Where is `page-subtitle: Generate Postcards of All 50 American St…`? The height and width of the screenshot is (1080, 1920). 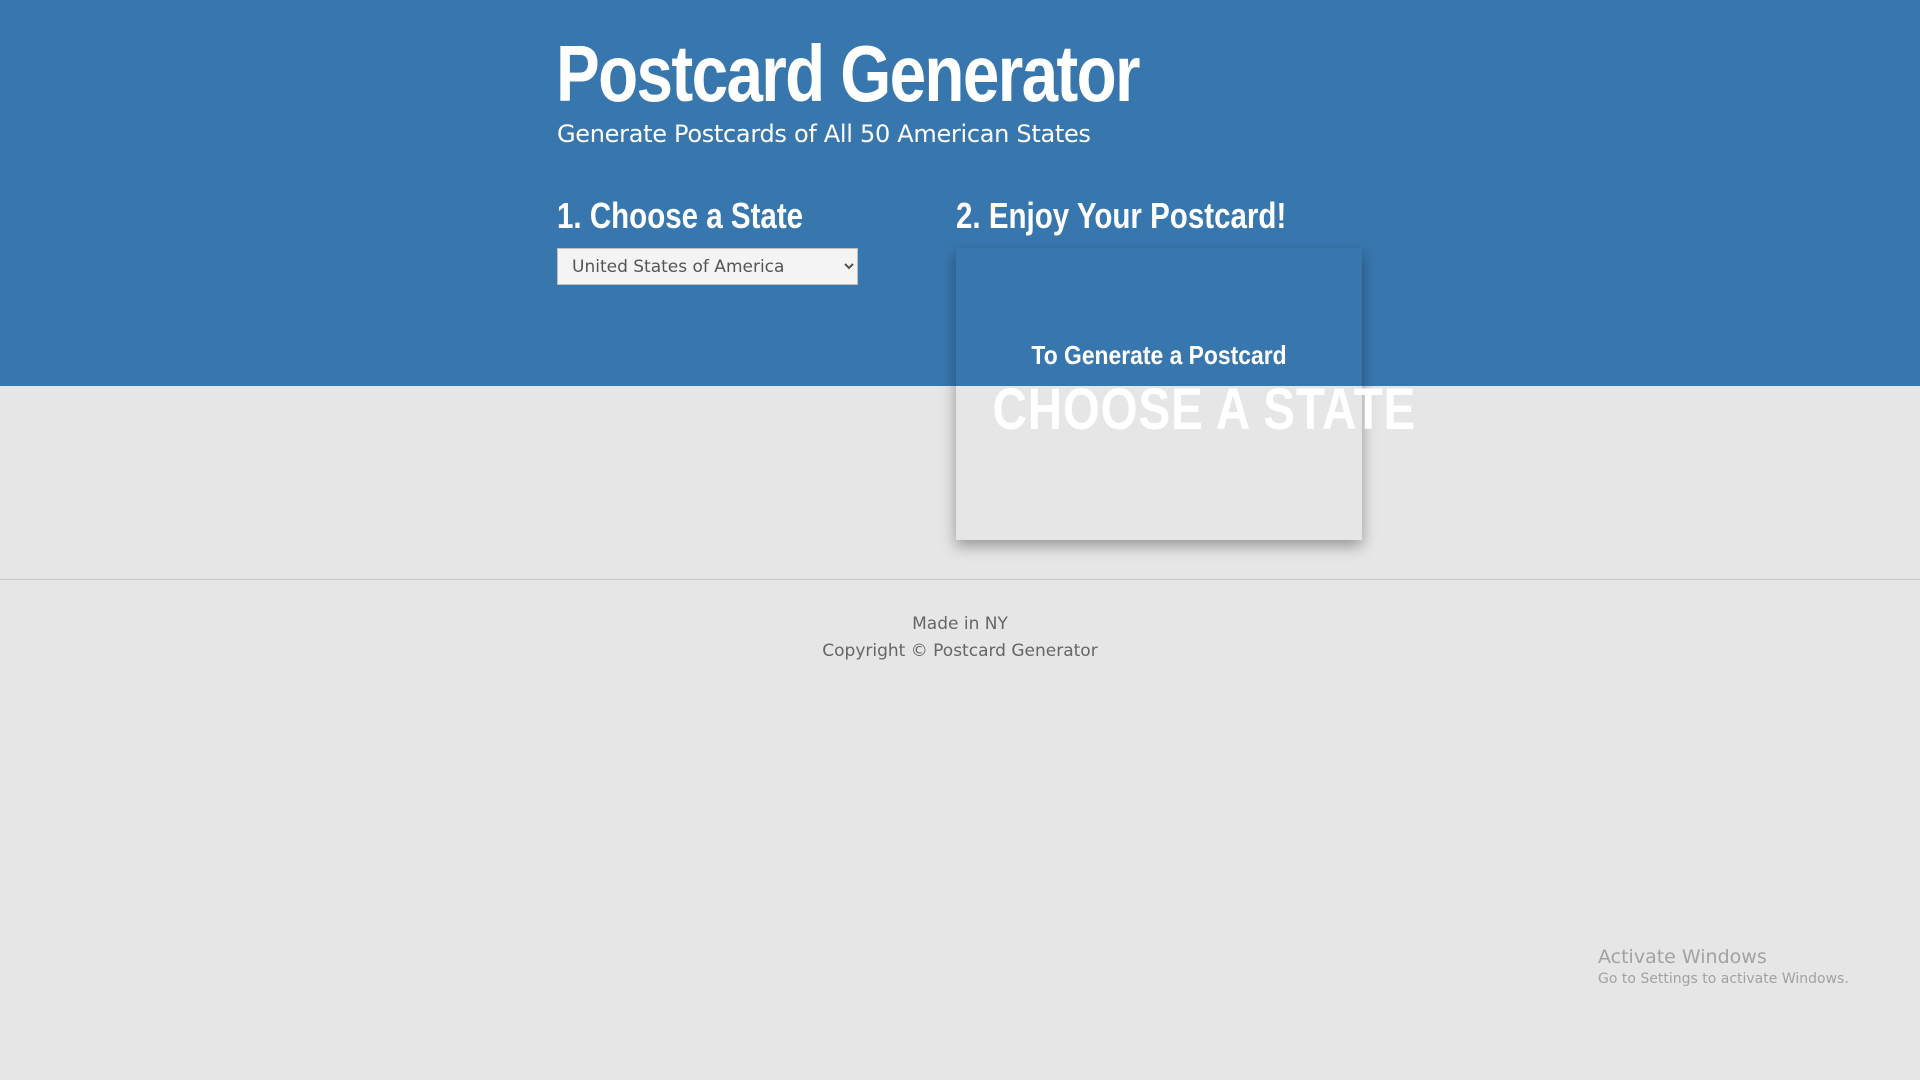
page-subtitle: Generate Postcards of All 50 American St… is located at coordinates (824, 134).